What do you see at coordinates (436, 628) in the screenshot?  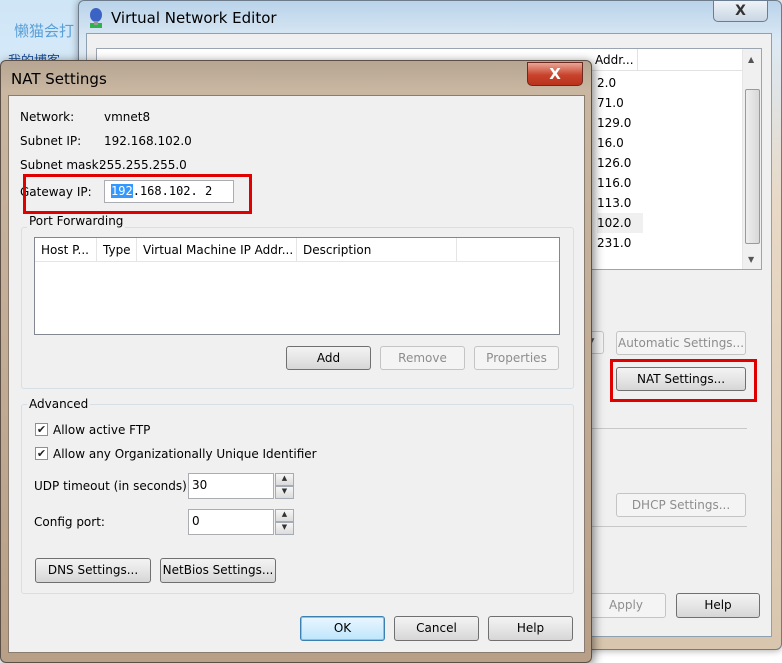 I see `cancel-button: Cancel` at bounding box center [436, 628].